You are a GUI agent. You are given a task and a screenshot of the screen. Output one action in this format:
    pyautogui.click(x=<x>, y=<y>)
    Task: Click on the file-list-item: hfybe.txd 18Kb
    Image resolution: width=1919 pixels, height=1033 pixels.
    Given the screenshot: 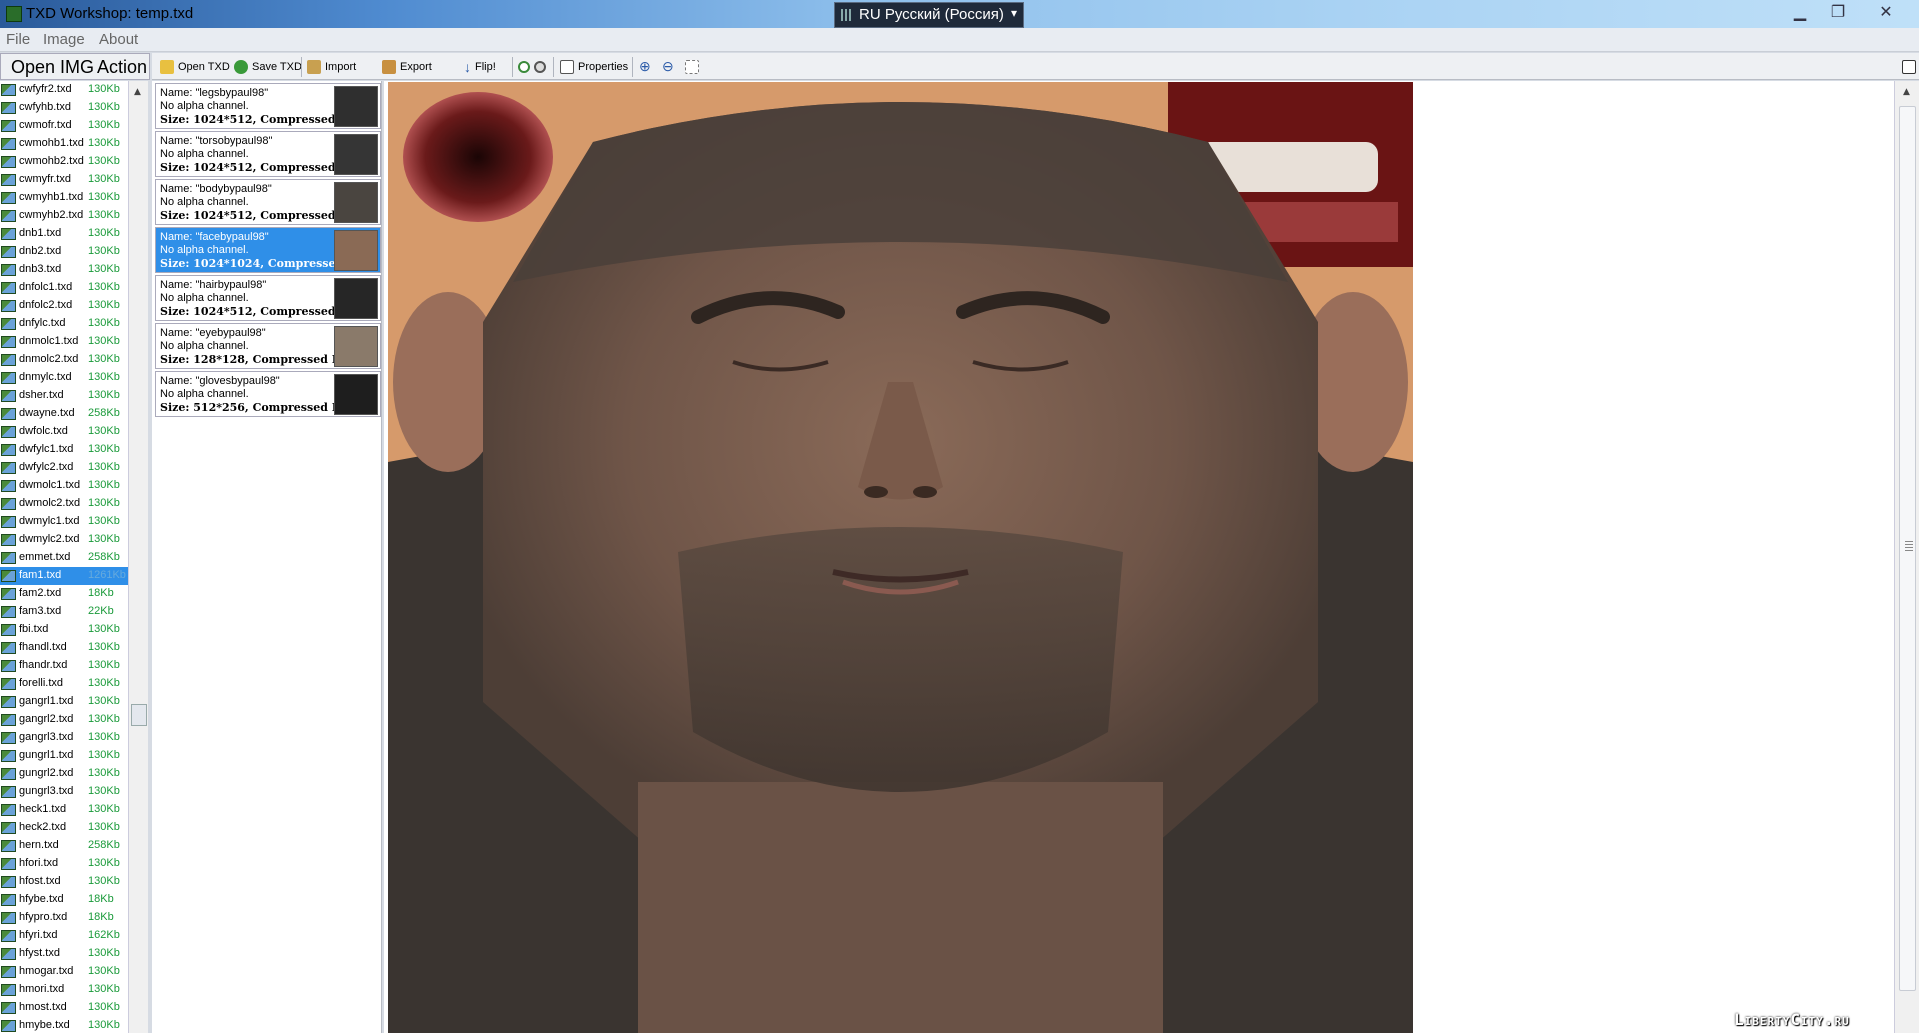 What is the action you would take?
    pyautogui.click(x=64, y=900)
    